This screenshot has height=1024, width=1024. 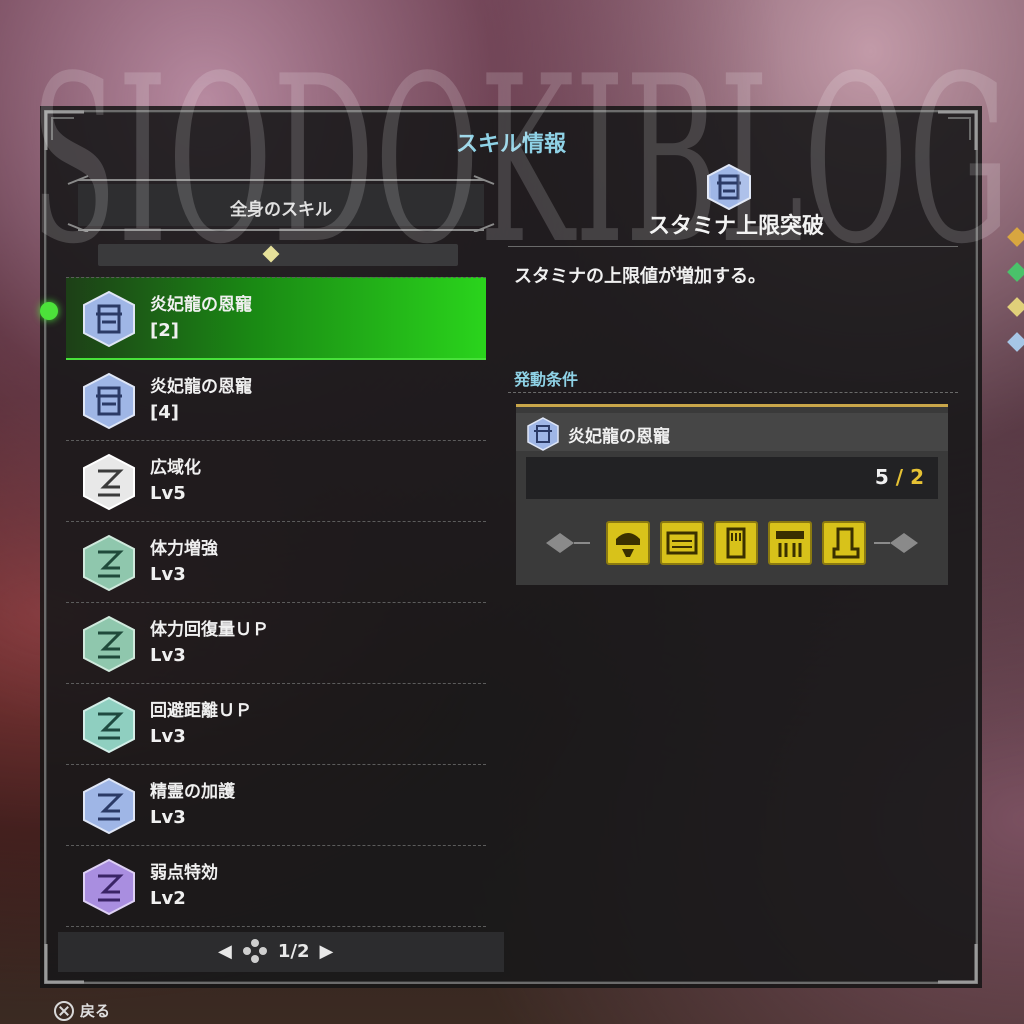 What do you see at coordinates (175, 468) in the screenshot?
I see `skill-name: 広域化` at bounding box center [175, 468].